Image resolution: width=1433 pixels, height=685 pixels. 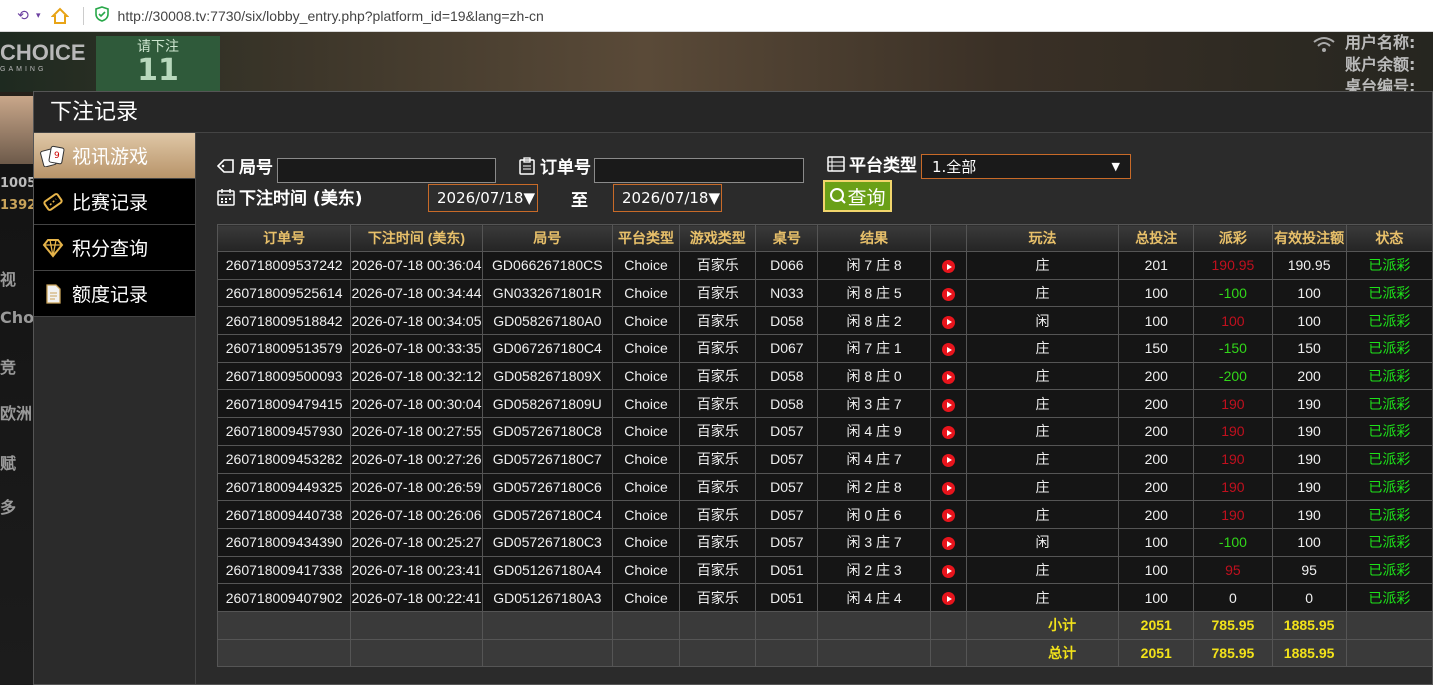 What do you see at coordinates (954, 167) in the screenshot?
I see `platform-select-value: 1.全部` at bounding box center [954, 167].